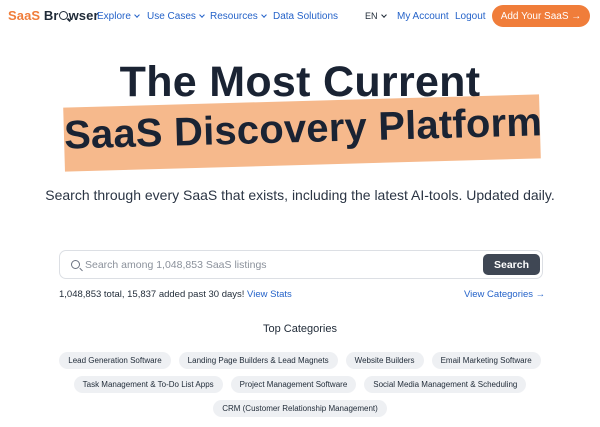 This screenshot has width=600, height=427. I want to click on nav-data-solutions-label: Data Solutions, so click(306, 16).